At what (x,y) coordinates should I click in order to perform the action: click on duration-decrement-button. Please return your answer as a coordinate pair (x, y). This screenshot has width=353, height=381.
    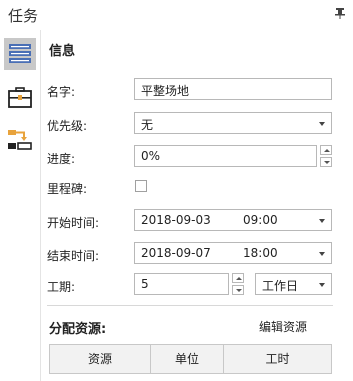
    Looking at the image, I should click on (238, 290).